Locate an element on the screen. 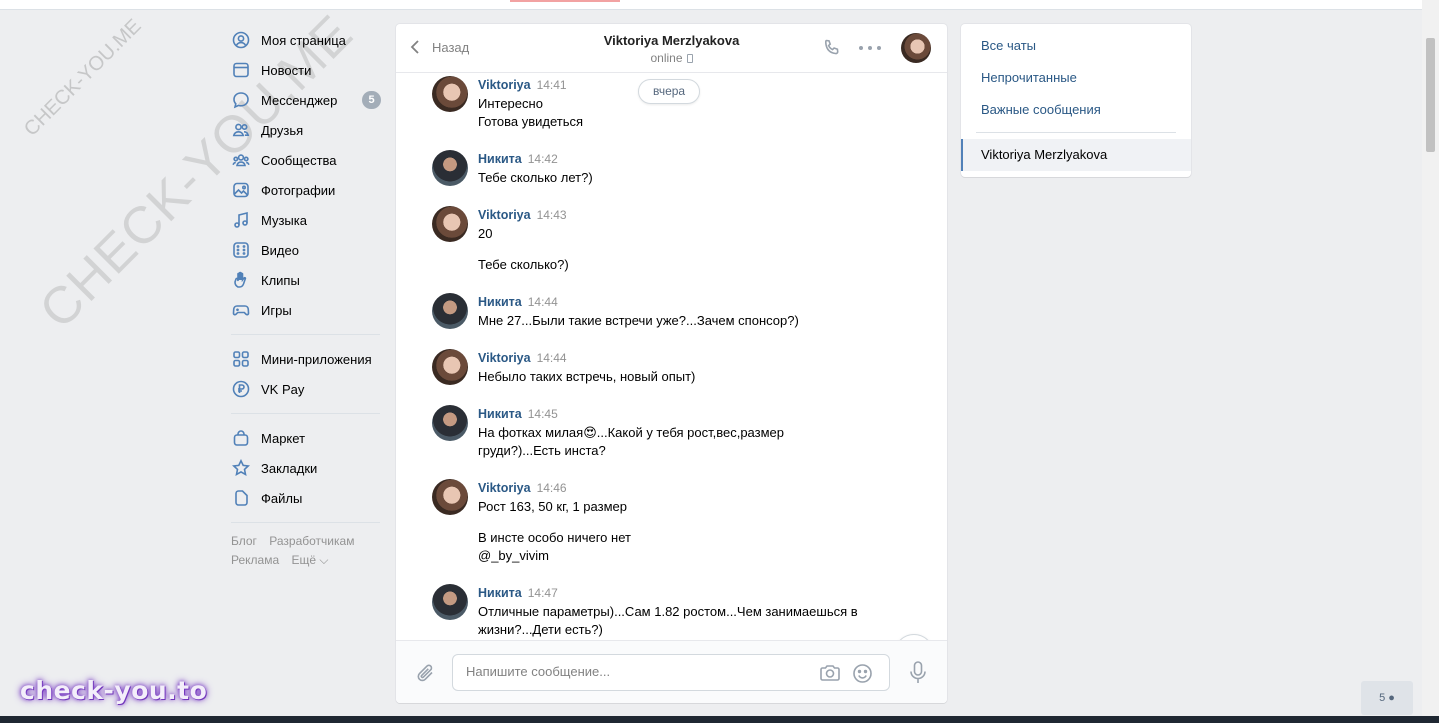 This screenshot has height=723, width=1439. active-chat-item: Viktoriya Merzlyakova is located at coordinates (1076, 155).